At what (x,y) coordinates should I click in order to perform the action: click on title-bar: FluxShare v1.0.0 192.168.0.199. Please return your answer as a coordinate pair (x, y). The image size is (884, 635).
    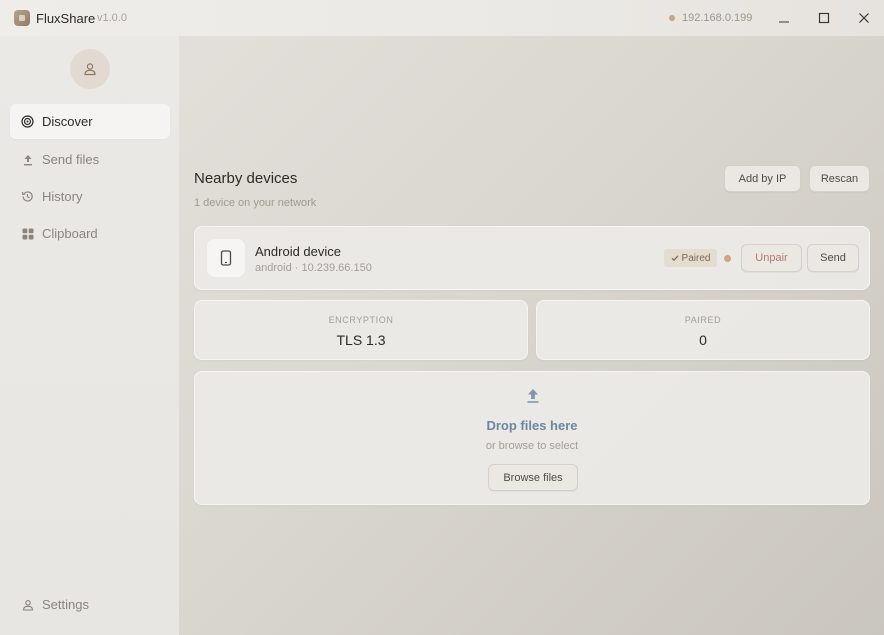
    Looking at the image, I should click on (442, 18).